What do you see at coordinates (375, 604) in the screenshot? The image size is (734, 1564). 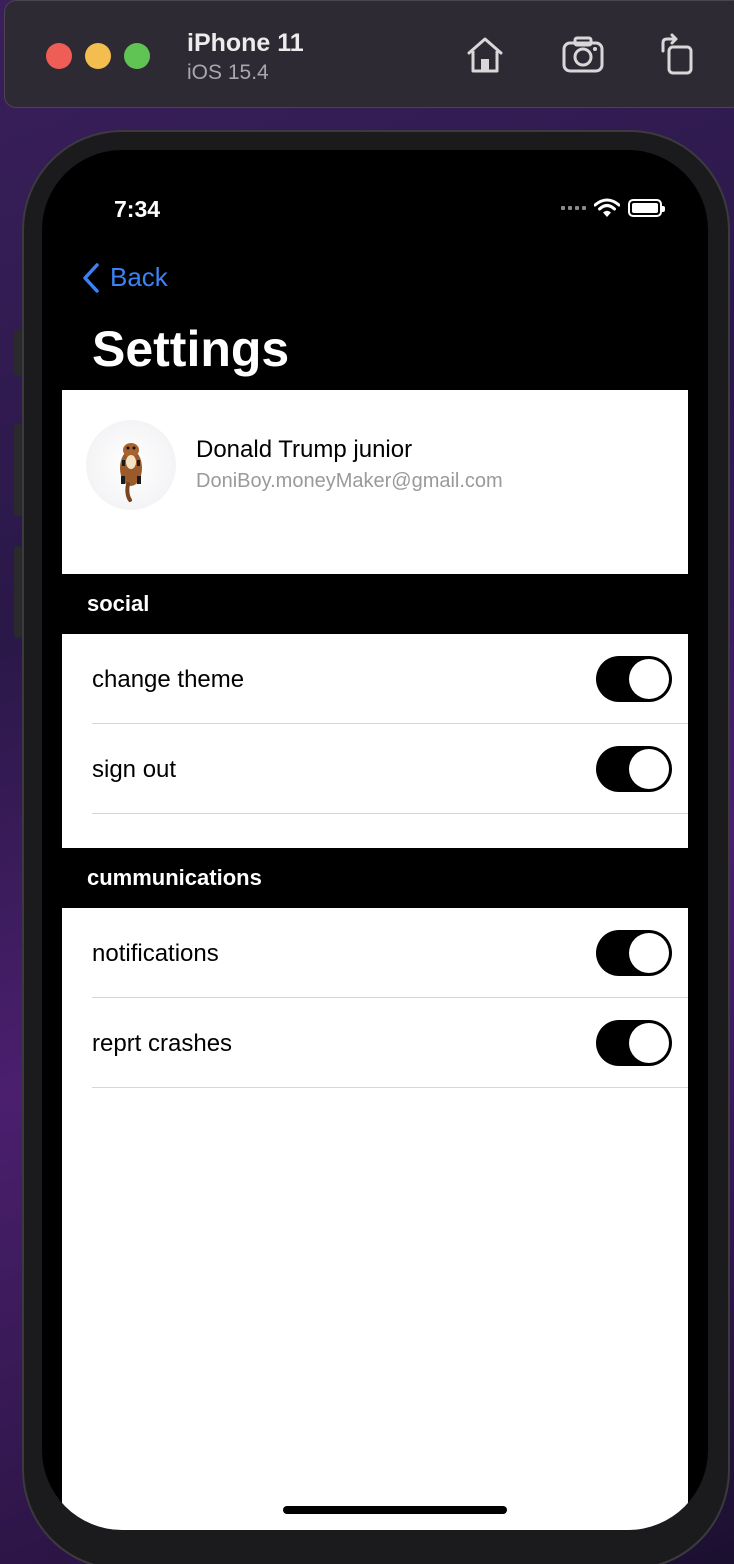 I see `section-header-social: social` at bounding box center [375, 604].